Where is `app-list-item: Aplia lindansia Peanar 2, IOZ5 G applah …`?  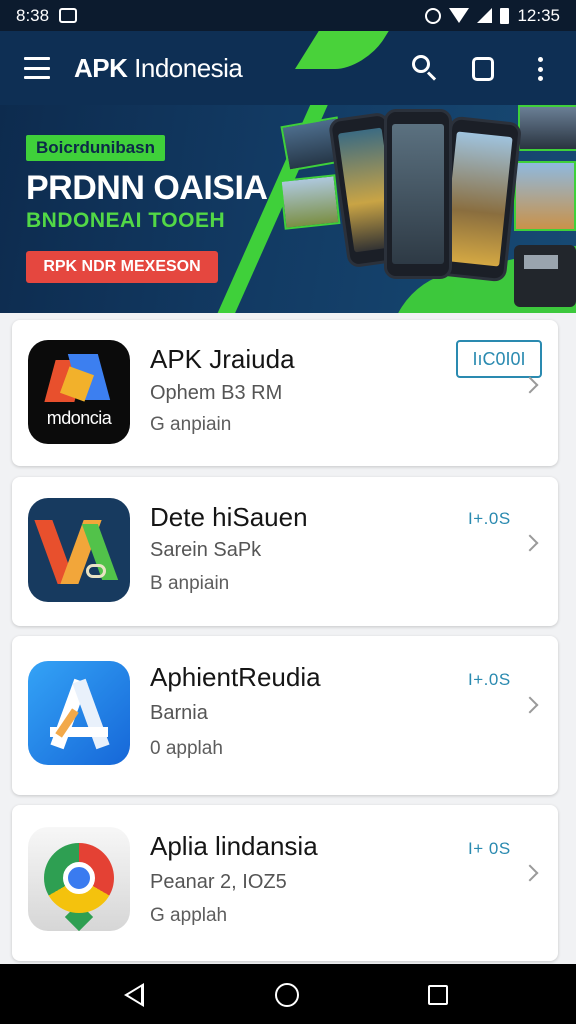 app-list-item: Aplia lindansia Peanar 2, IOZ5 G applah … is located at coordinates (285, 883).